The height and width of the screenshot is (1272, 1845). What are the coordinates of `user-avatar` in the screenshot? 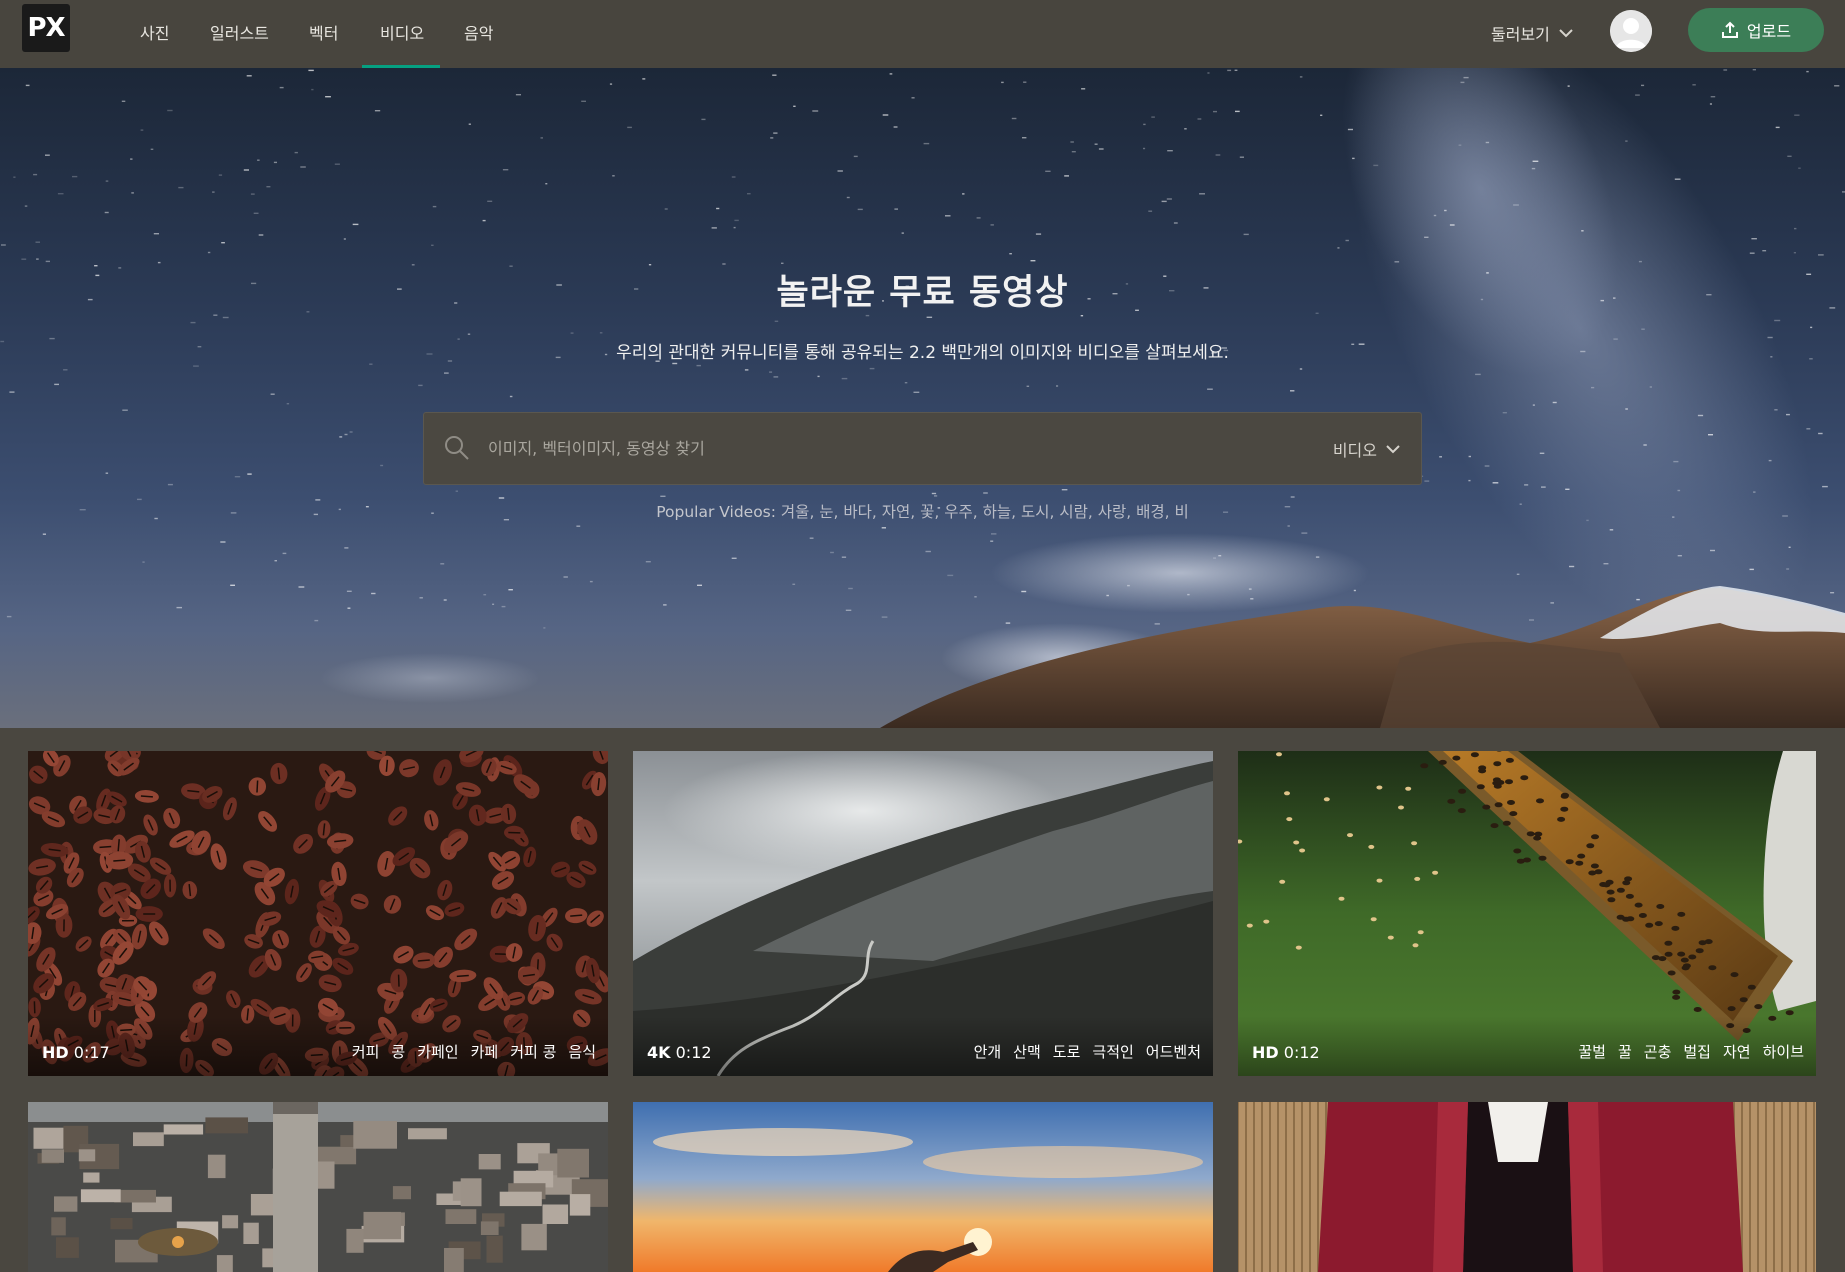 It's located at (1631, 31).